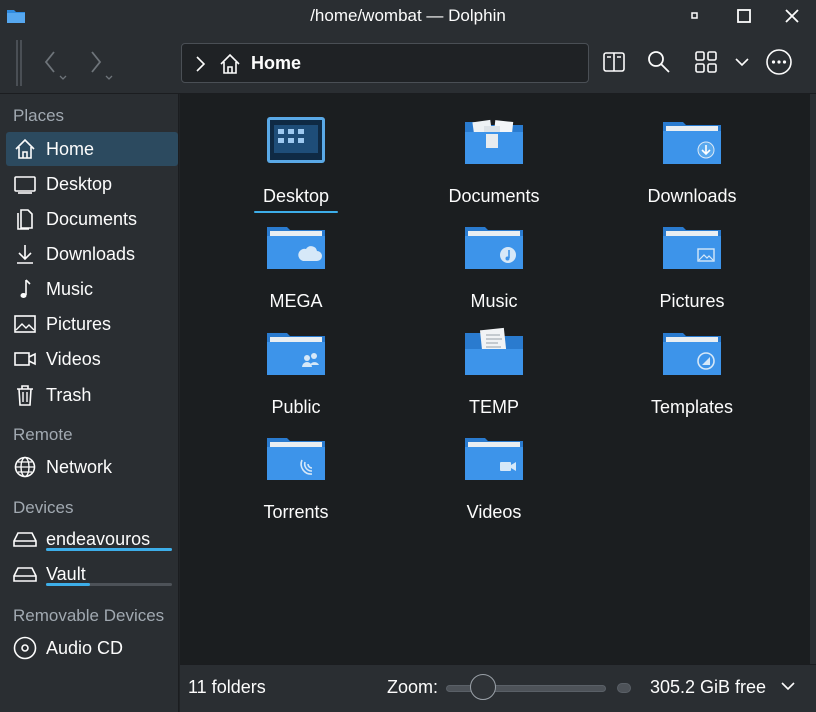 This screenshot has width=816, height=712. Describe the element at coordinates (89, 615) in the screenshot. I see `removable-section-label: Removable Devices` at that location.